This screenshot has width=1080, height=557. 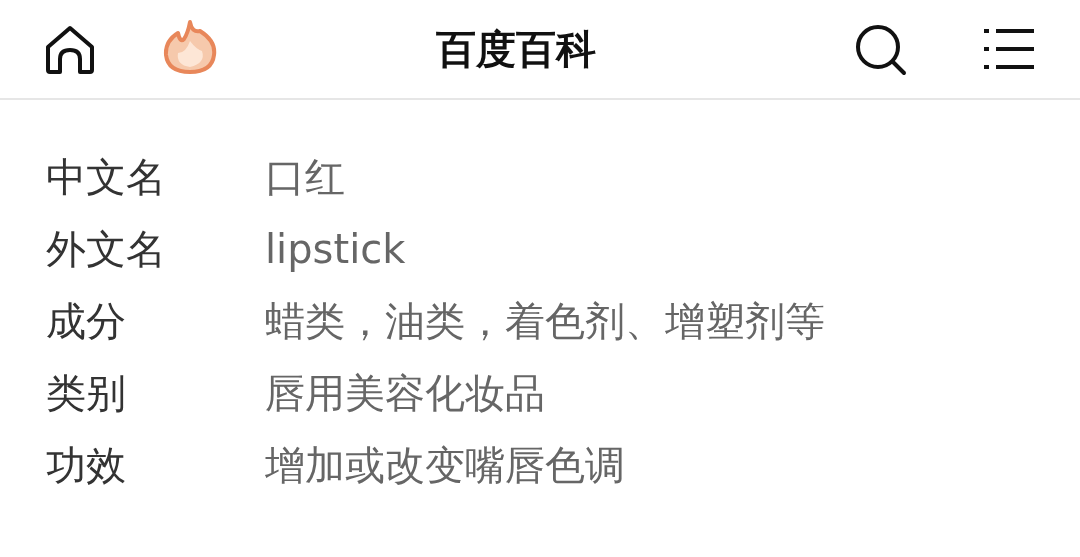 I want to click on field-value: lipstick, so click(x=336, y=249).